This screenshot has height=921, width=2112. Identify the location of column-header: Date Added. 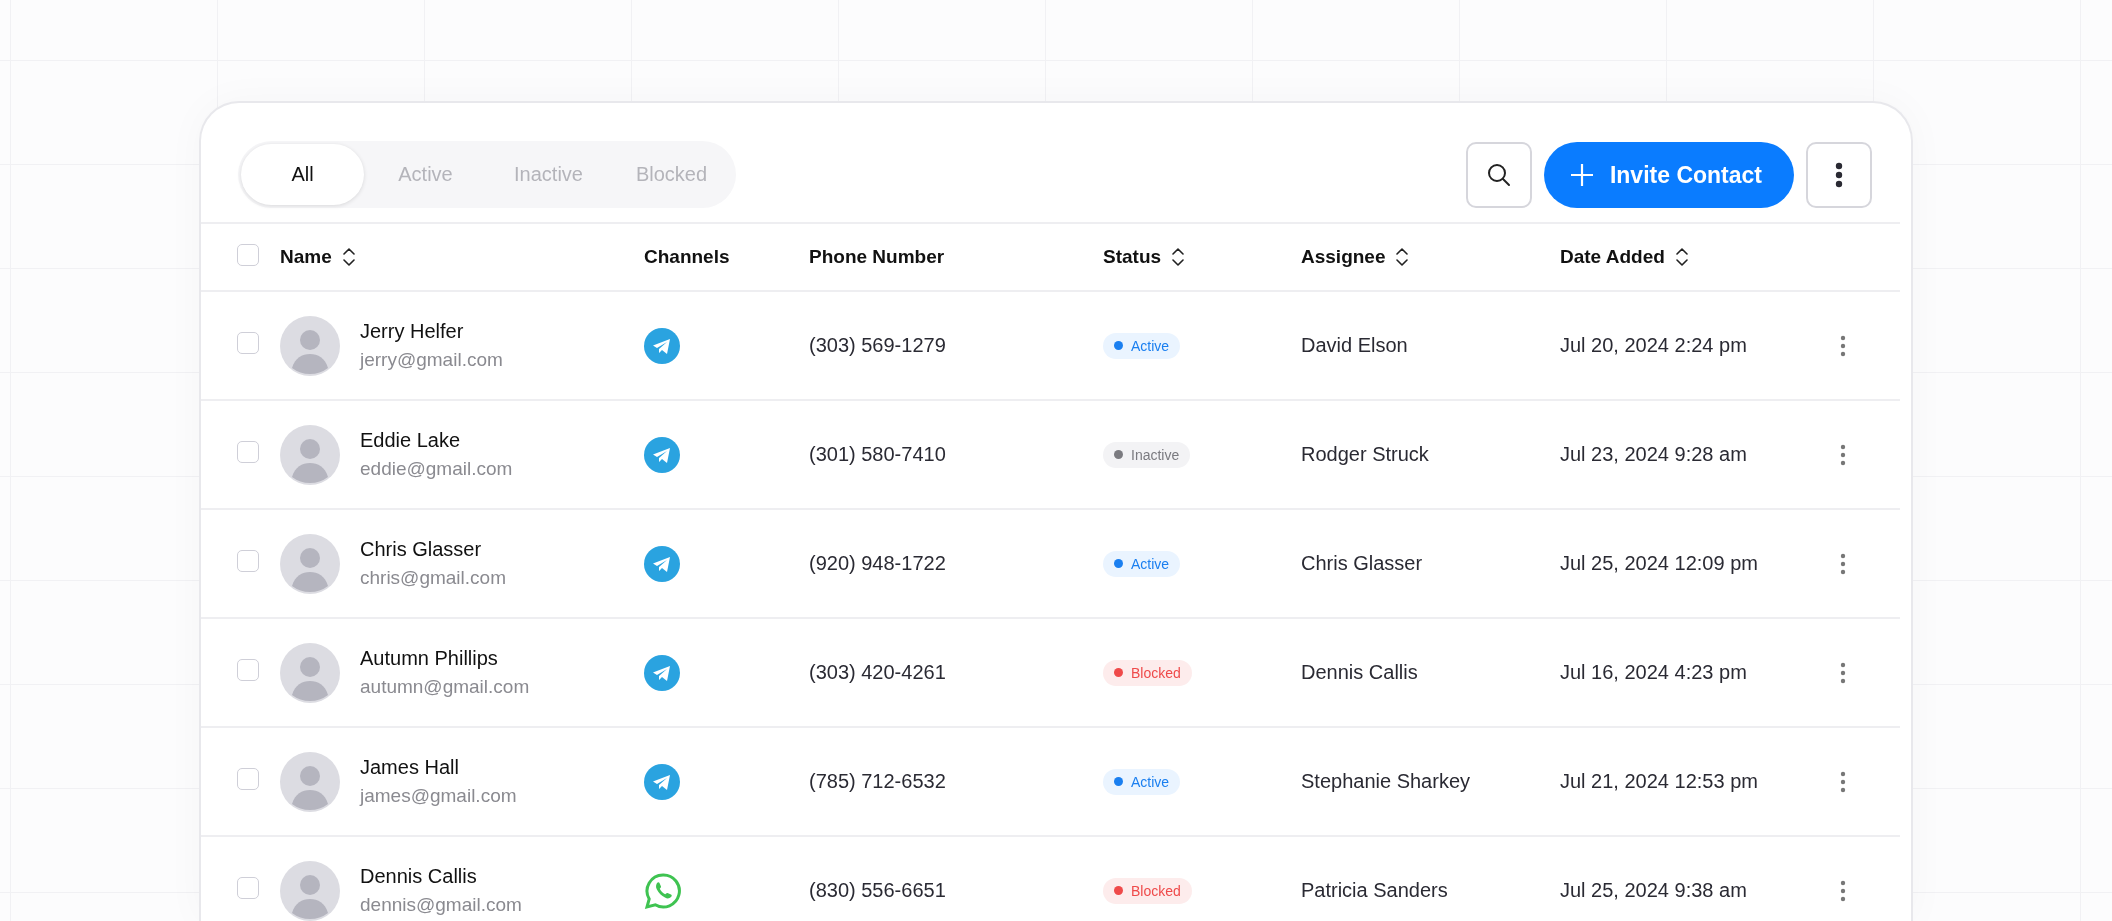
(1612, 257).